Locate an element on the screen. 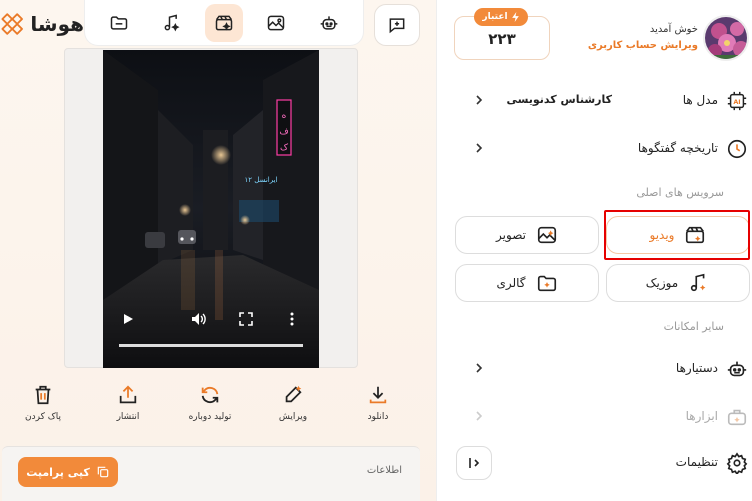 The image size is (752, 501). copy-prompt-button: کپی پرامپت is located at coordinates (68, 472).